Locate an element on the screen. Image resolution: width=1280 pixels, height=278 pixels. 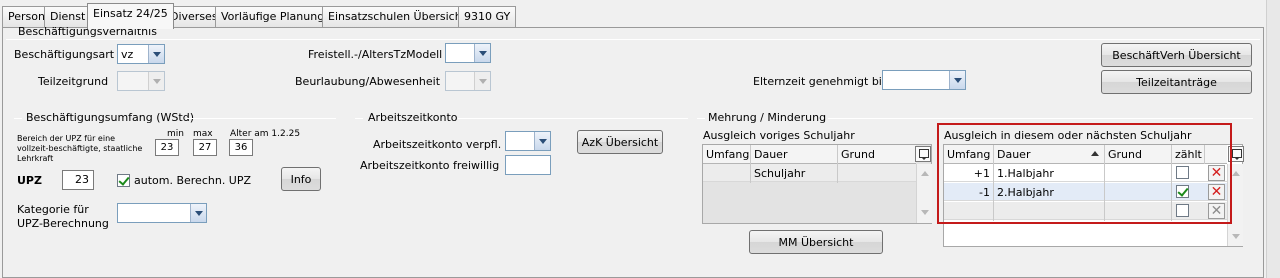
alter-value: 36 is located at coordinates (241, 147).